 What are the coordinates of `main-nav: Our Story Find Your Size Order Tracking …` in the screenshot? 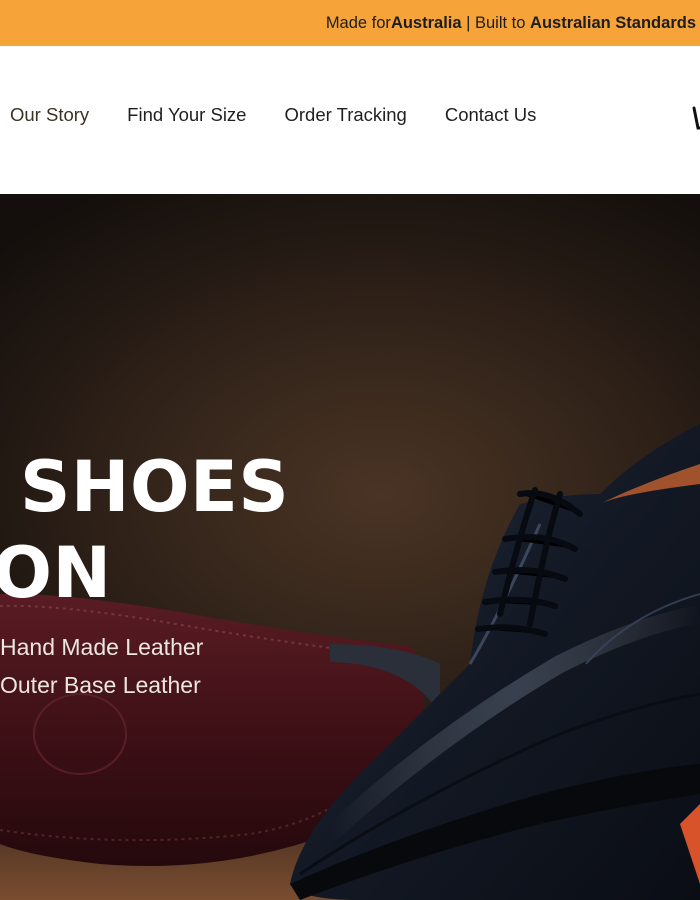 It's located at (273, 115).